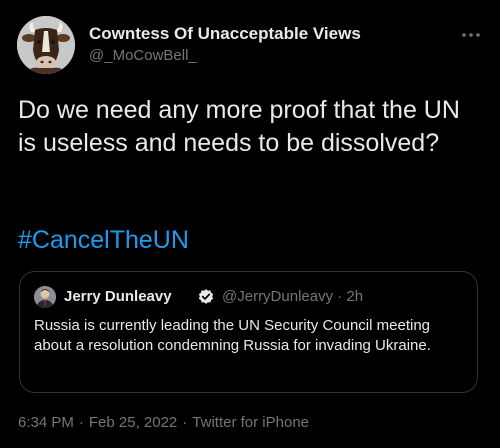 Image resolution: width=500 pixels, height=448 pixels. What do you see at coordinates (225, 34) in the screenshot?
I see `author-display-name: Cowntess Of Unacceptable Views` at bounding box center [225, 34].